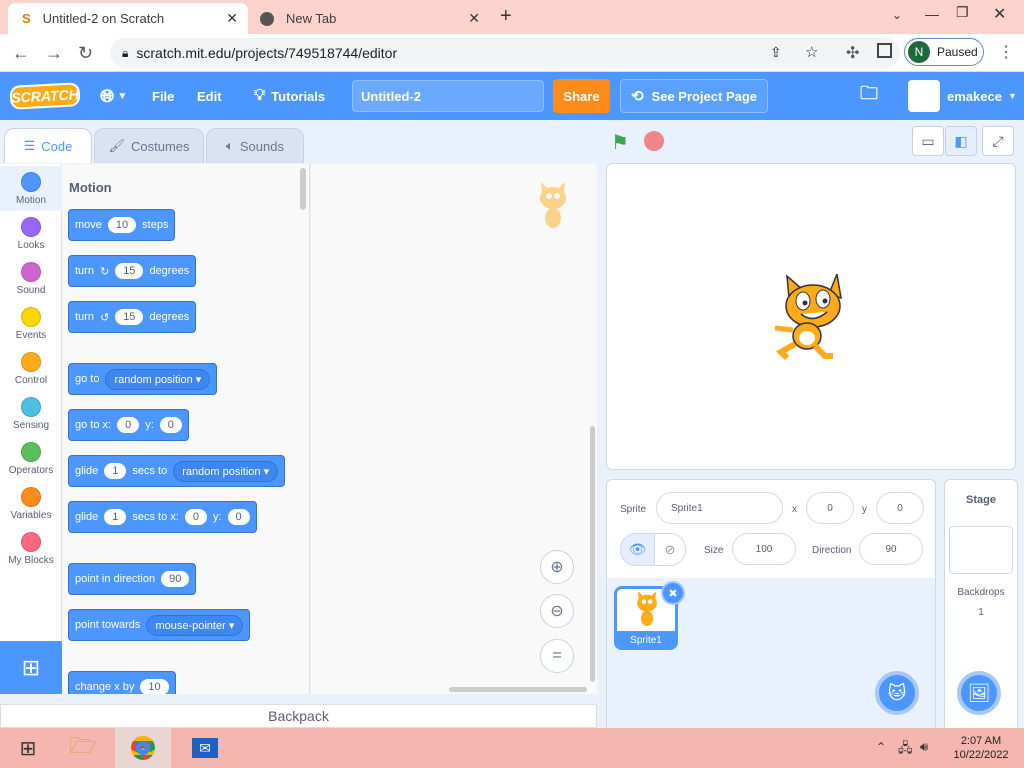 This screenshot has width=1024, height=768. Describe the element at coordinates (31, 413) in the screenshot. I see `category-sensing: Sensing` at that location.